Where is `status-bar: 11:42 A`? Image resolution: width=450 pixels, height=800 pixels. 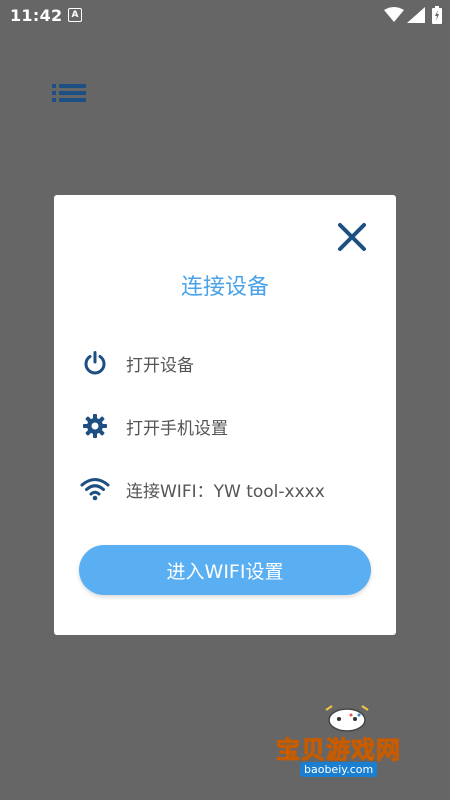
status-bar: 11:42 A is located at coordinates (225, 16).